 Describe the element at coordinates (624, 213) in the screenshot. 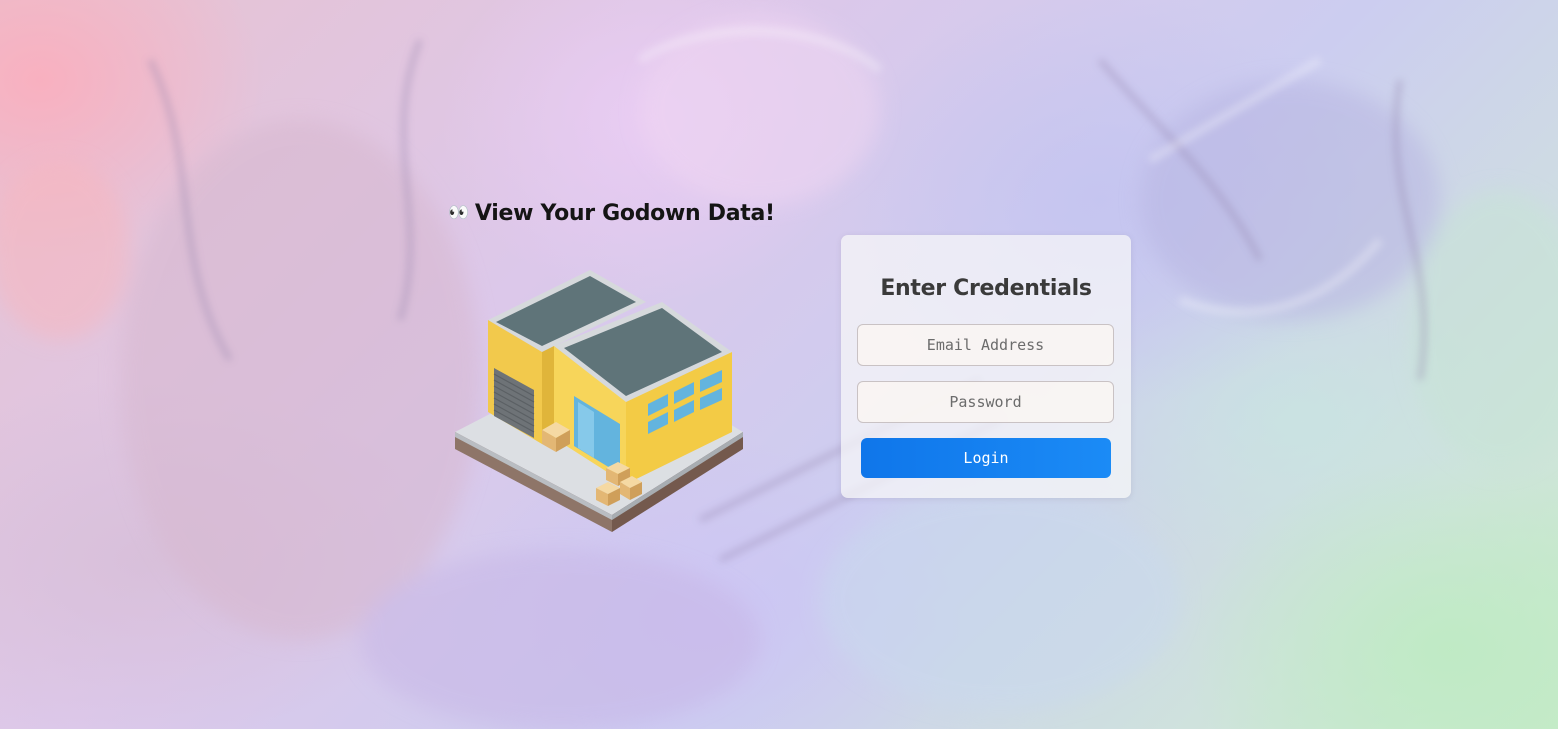

I see `page-headline-text: View Your Godown Data!` at that location.